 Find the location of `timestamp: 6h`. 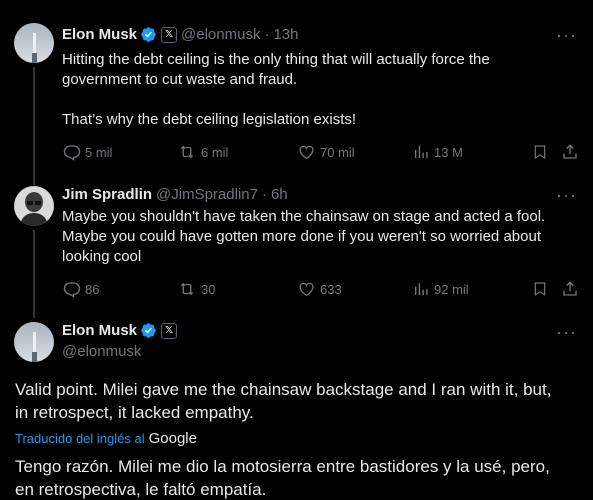

timestamp: 6h is located at coordinates (279, 194).